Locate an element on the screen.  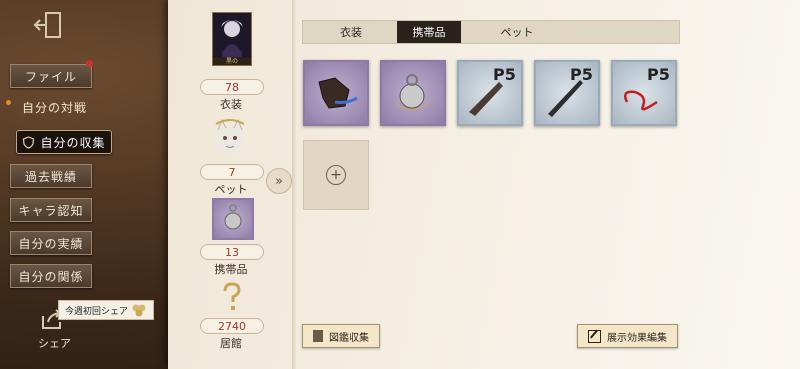
accessory-count: 13 is located at coordinates (232, 252).